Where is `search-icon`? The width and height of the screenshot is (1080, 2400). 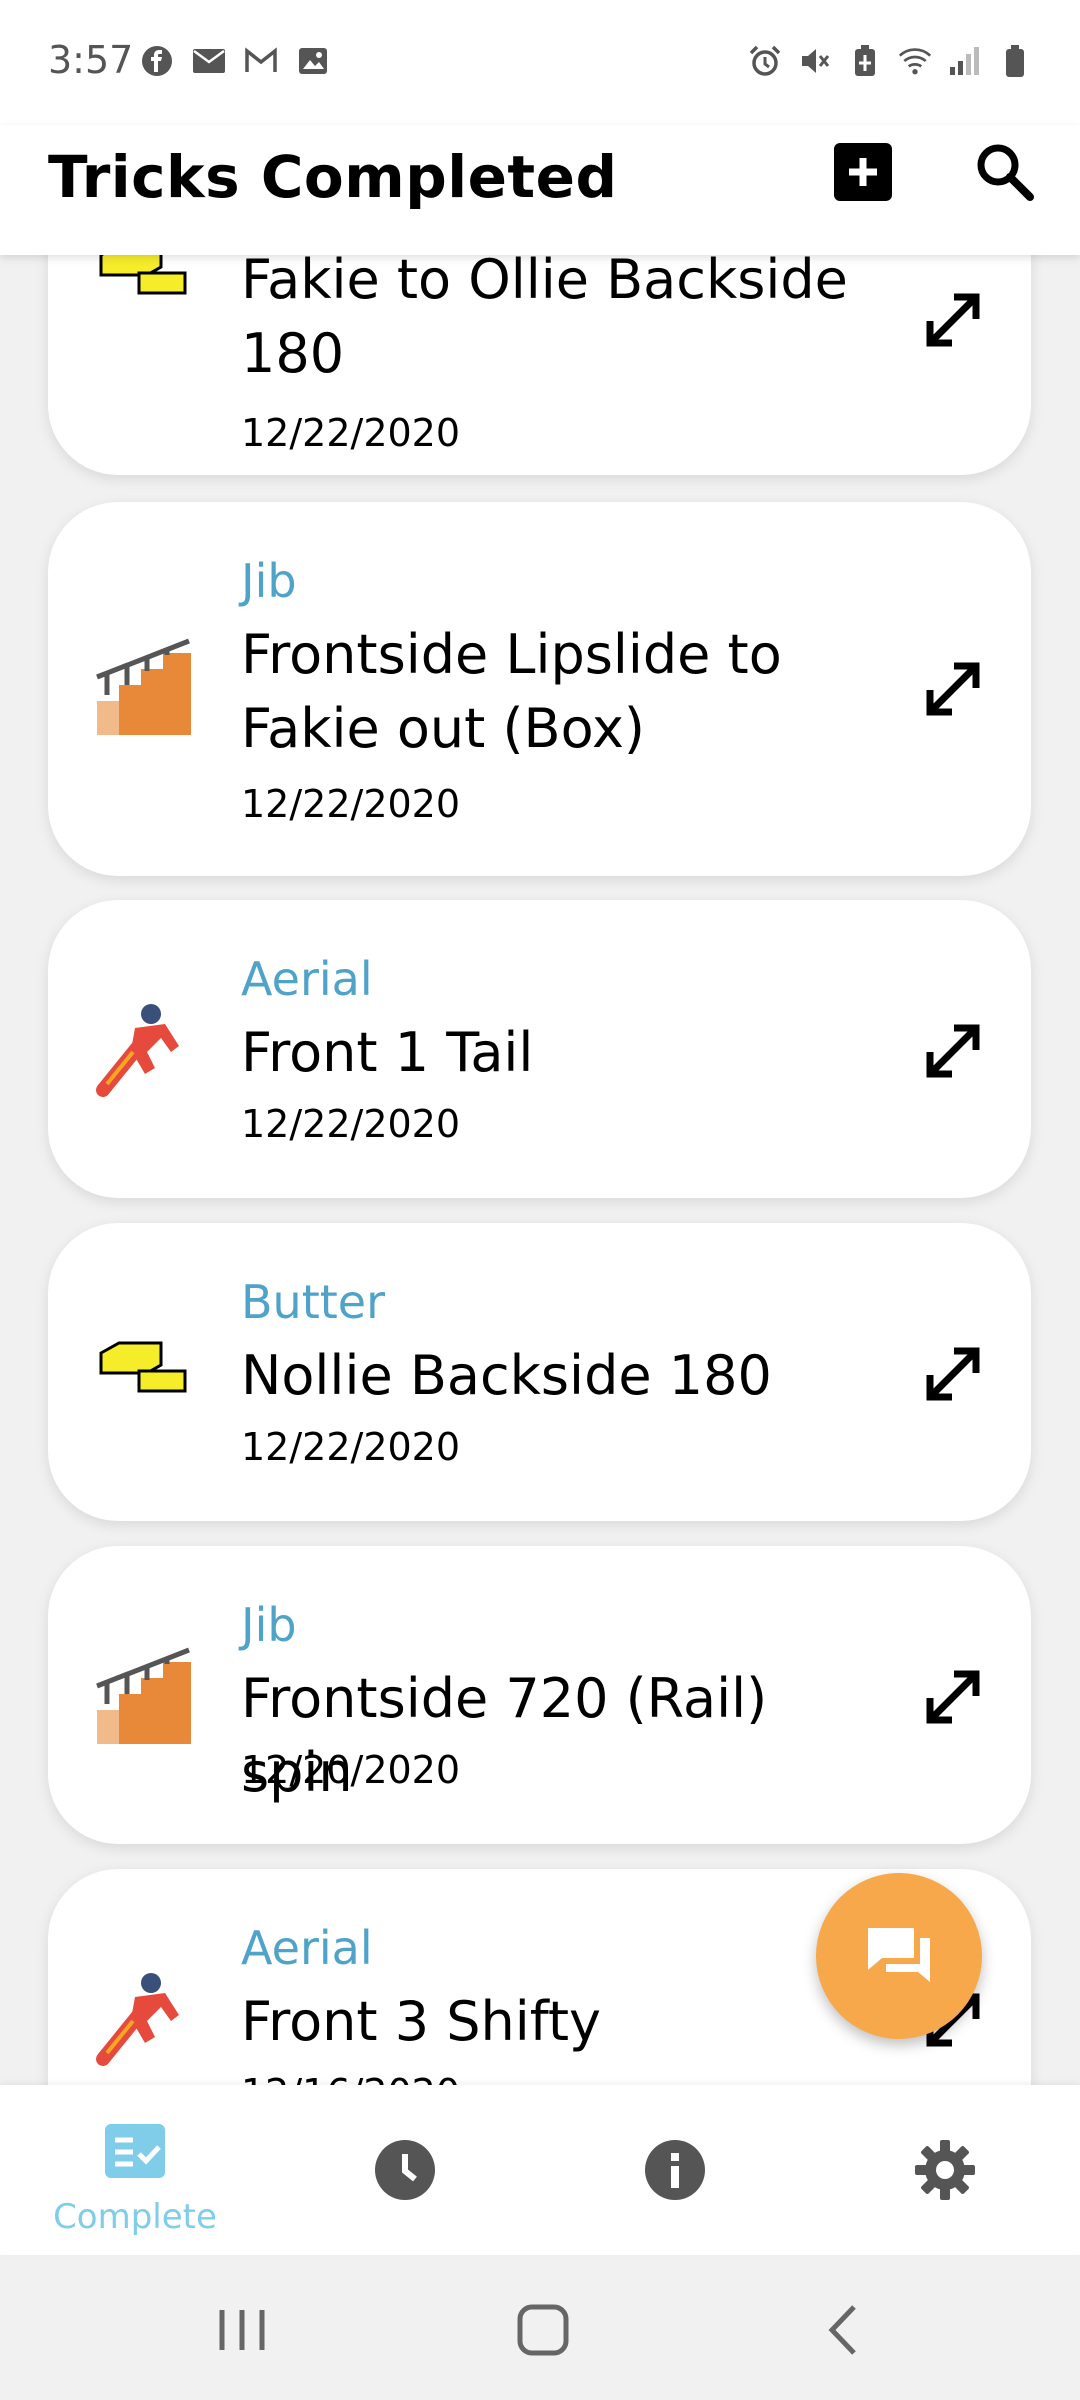
search-icon is located at coordinates (1005, 172).